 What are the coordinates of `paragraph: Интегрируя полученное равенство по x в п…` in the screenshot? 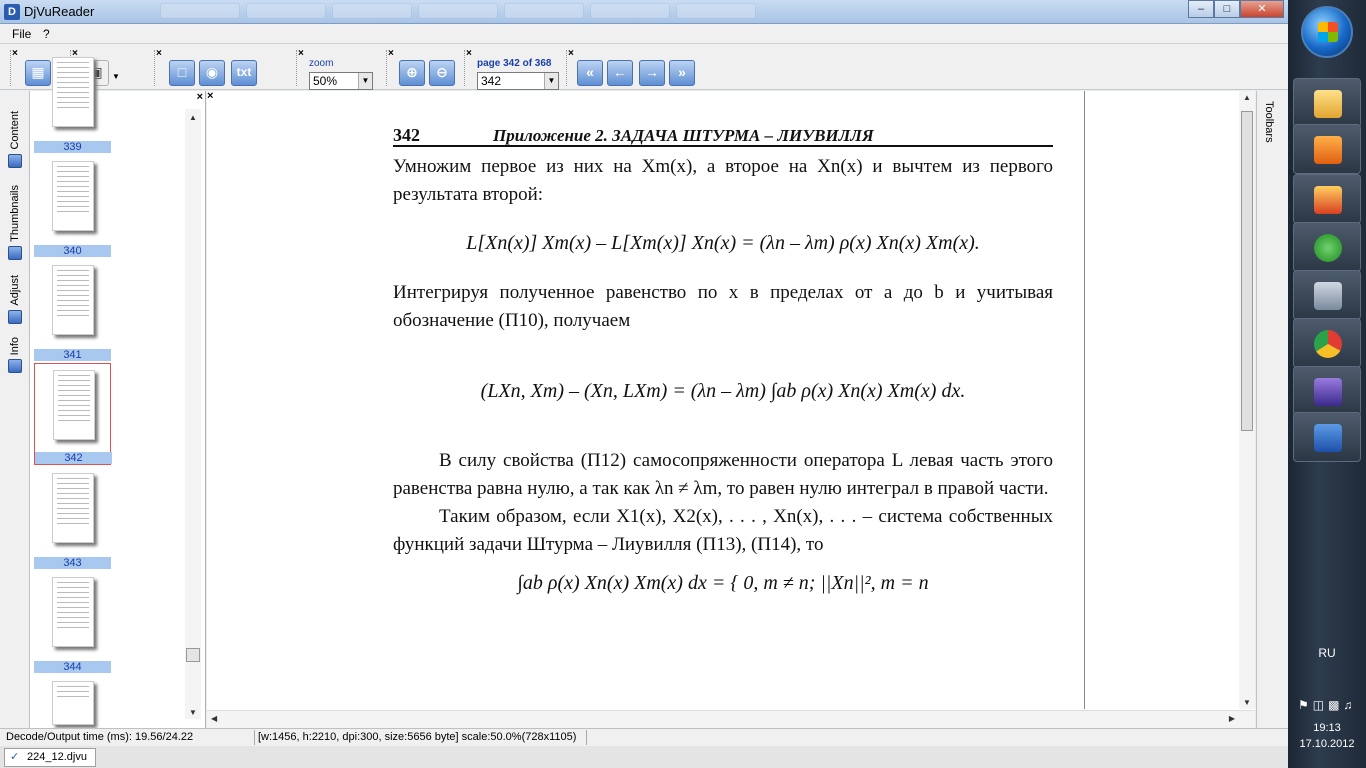 It's located at (723, 306).